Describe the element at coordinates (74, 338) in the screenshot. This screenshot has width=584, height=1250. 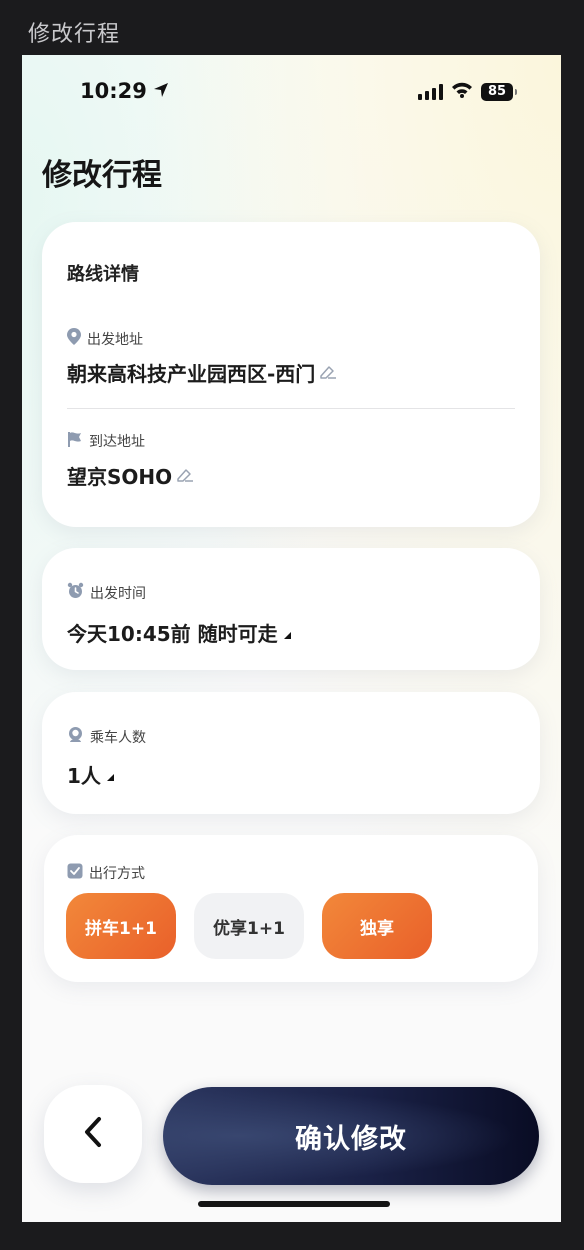
I see `location-pin-icon` at that location.